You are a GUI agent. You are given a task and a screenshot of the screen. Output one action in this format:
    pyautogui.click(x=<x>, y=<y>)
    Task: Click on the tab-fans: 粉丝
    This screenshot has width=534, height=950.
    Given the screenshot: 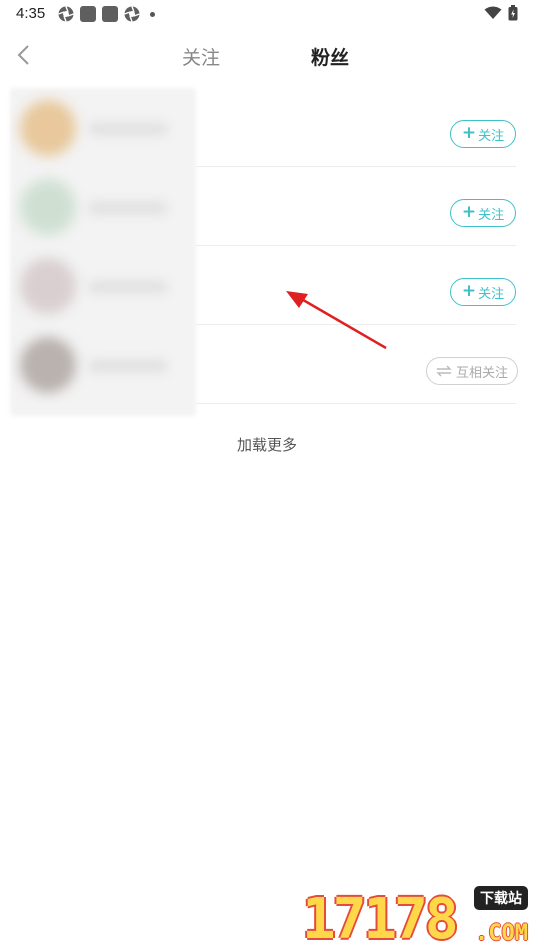 What is the action you would take?
    pyautogui.click(x=330, y=56)
    